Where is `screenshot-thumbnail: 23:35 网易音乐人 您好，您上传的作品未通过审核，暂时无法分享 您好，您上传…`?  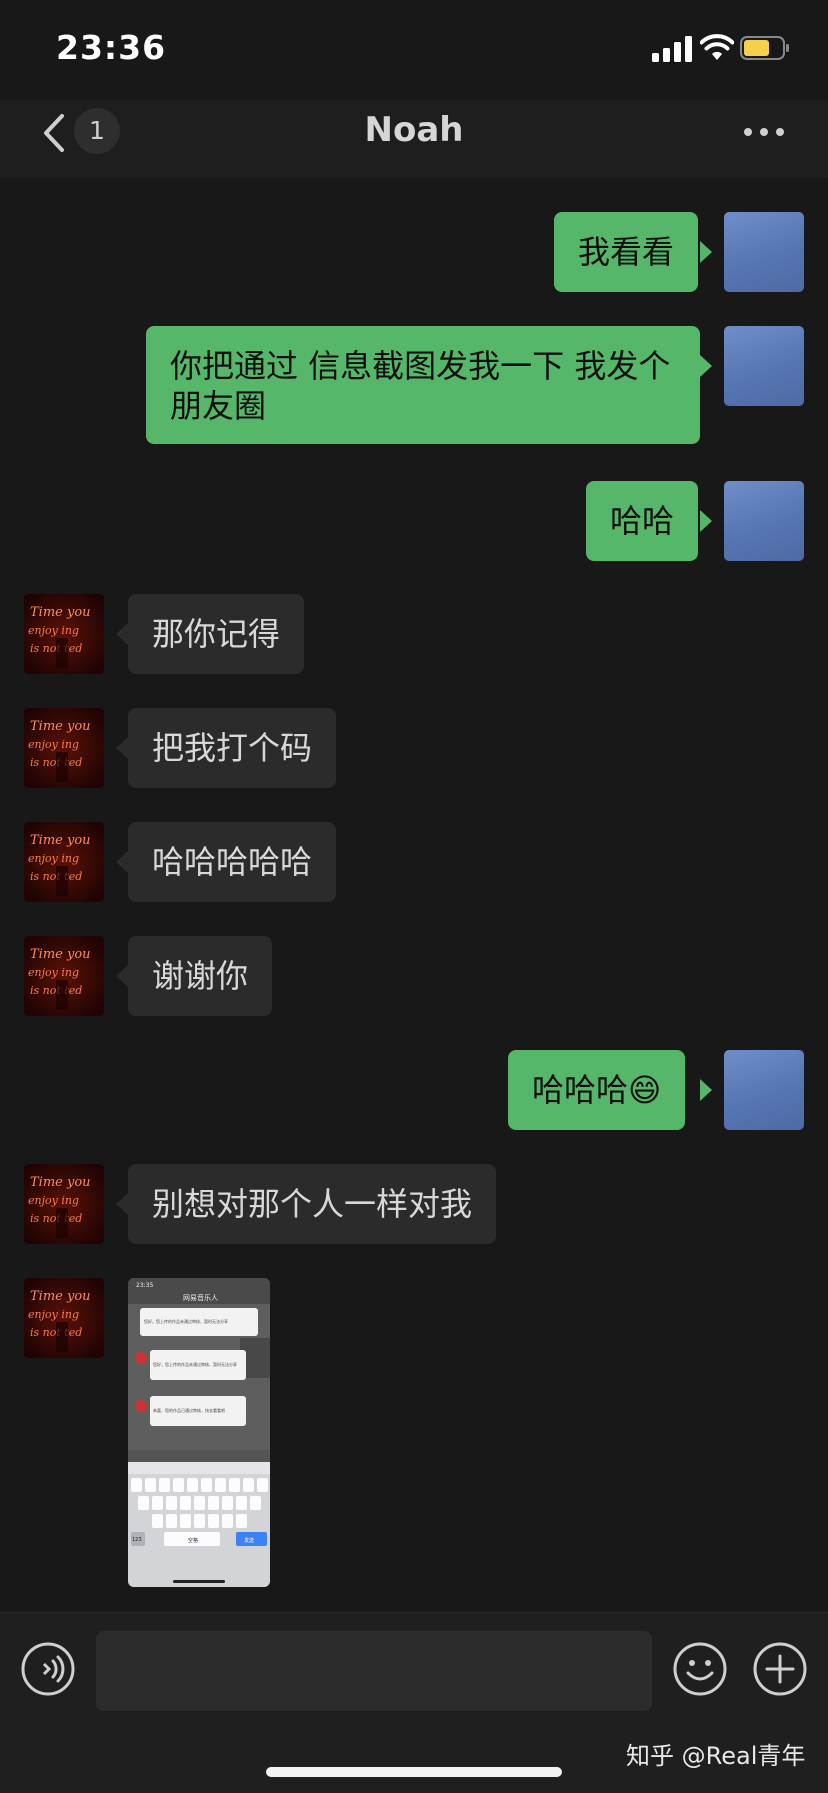
screenshot-thumbnail: 23:35 网易音乐人 您好，您上传的作品未通过审核，暂时无法分享 您好，您上传… is located at coordinates (199, 1432).